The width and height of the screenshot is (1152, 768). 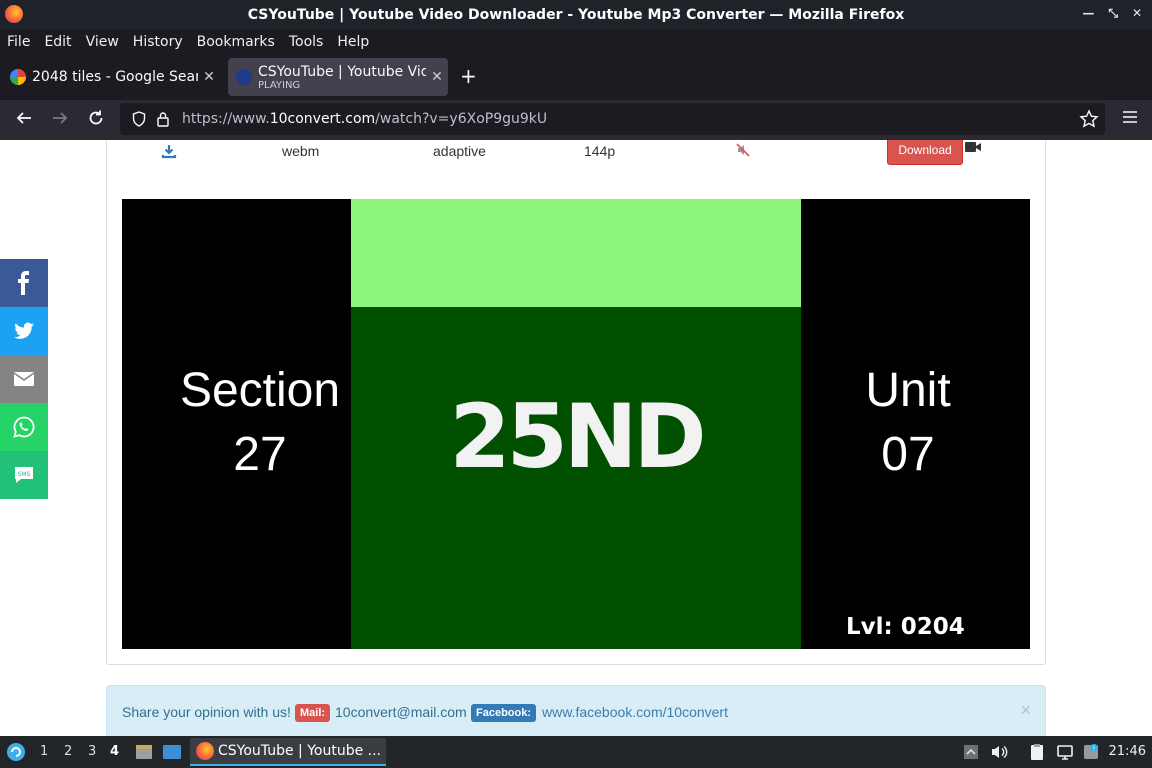 I want to click on firefox-logo-icon, so click(x=14, y=14).